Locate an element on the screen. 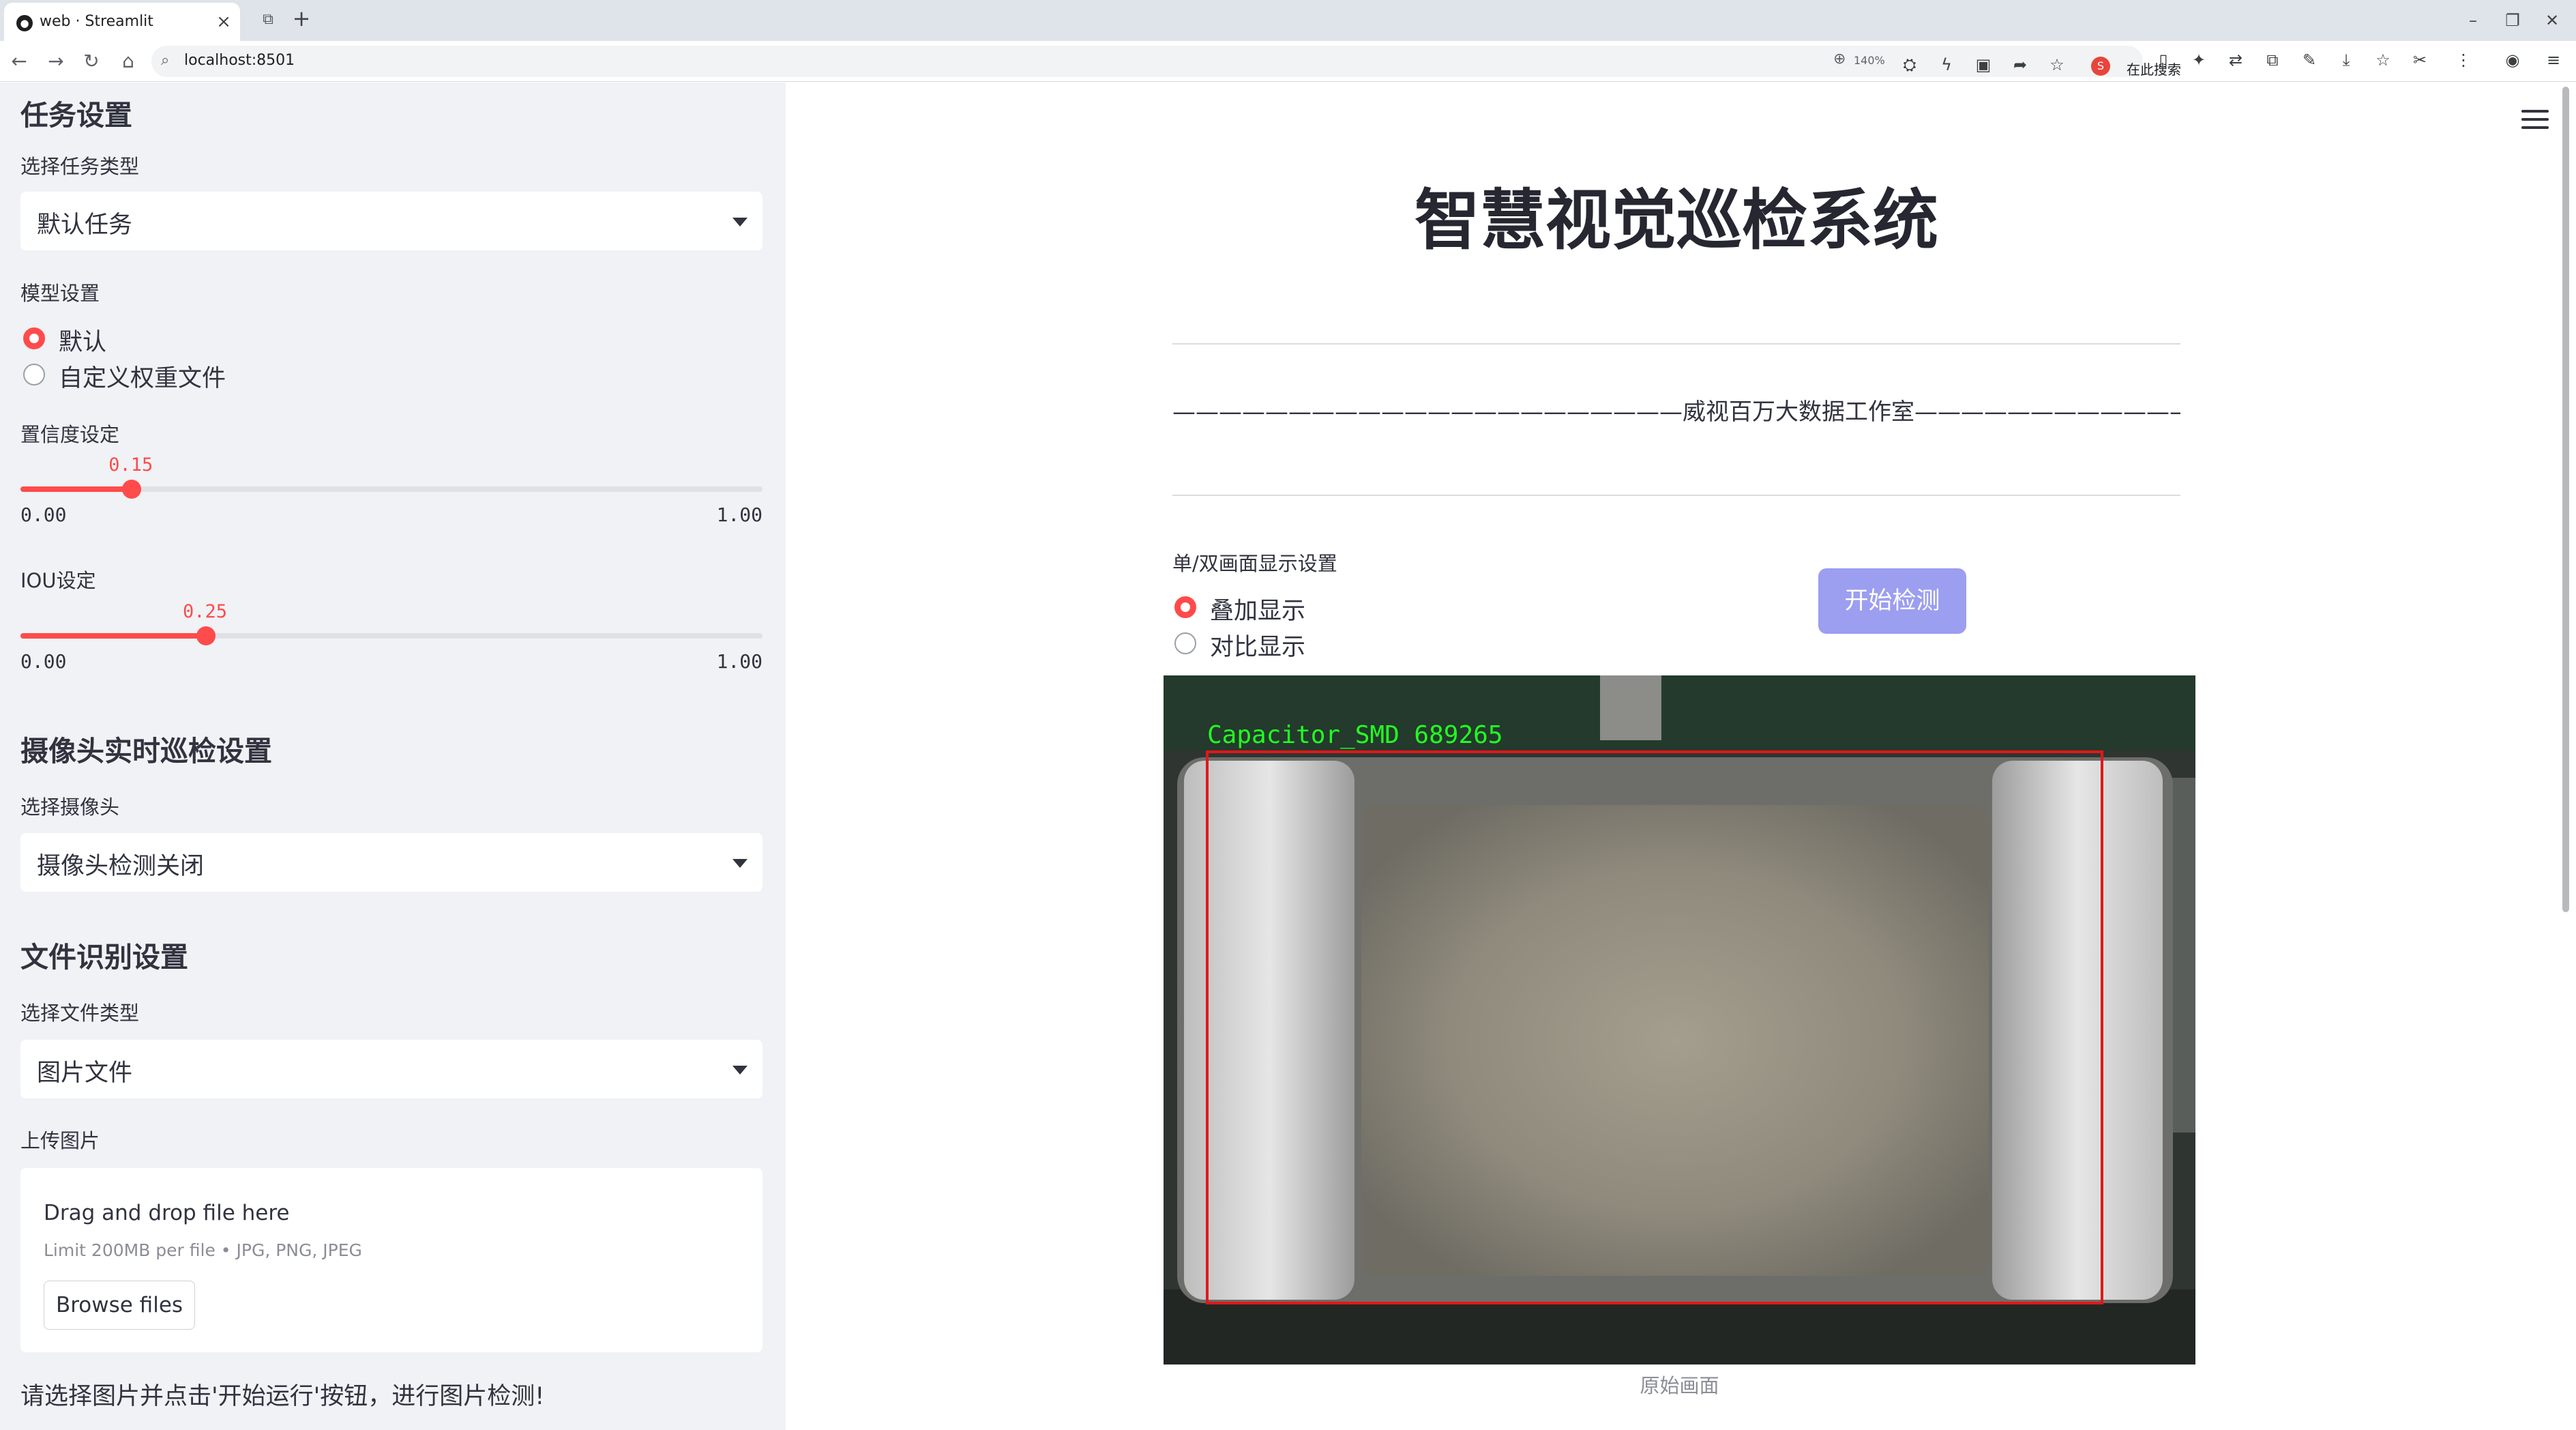 The height and width of the screenshot is (1430, 2576). browser-tab: ● web · Streamlit × is located at coordinates (122, 22).